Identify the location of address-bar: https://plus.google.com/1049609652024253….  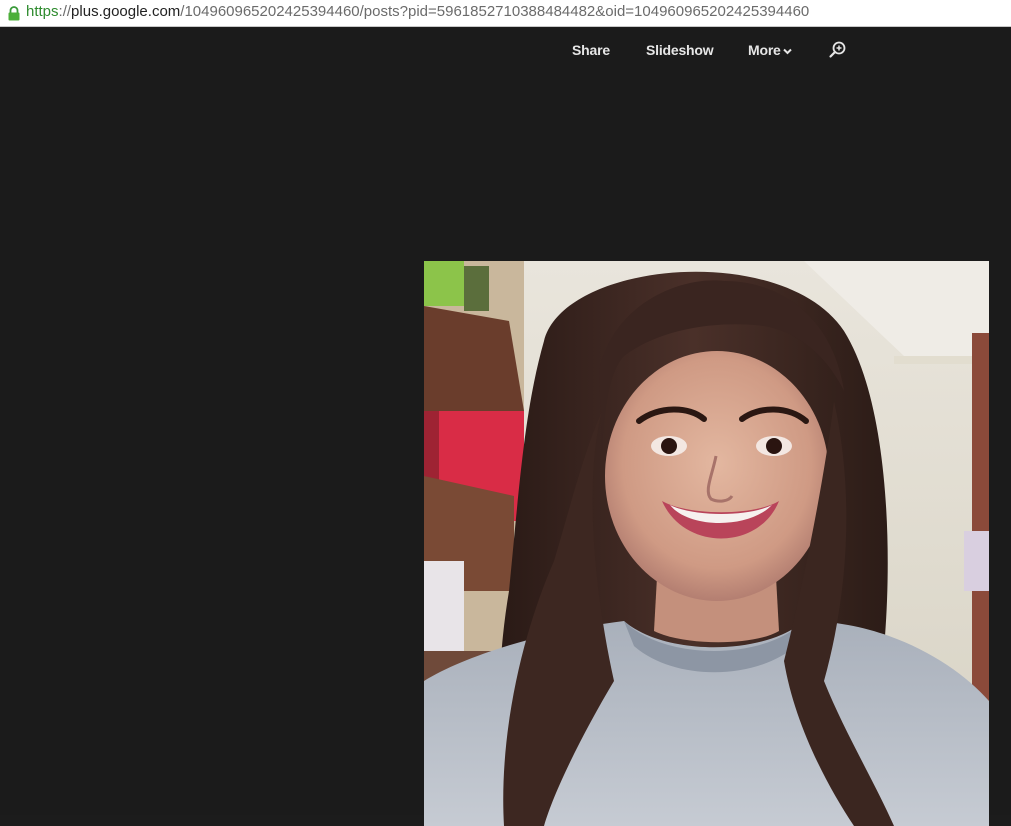
(505, 13).